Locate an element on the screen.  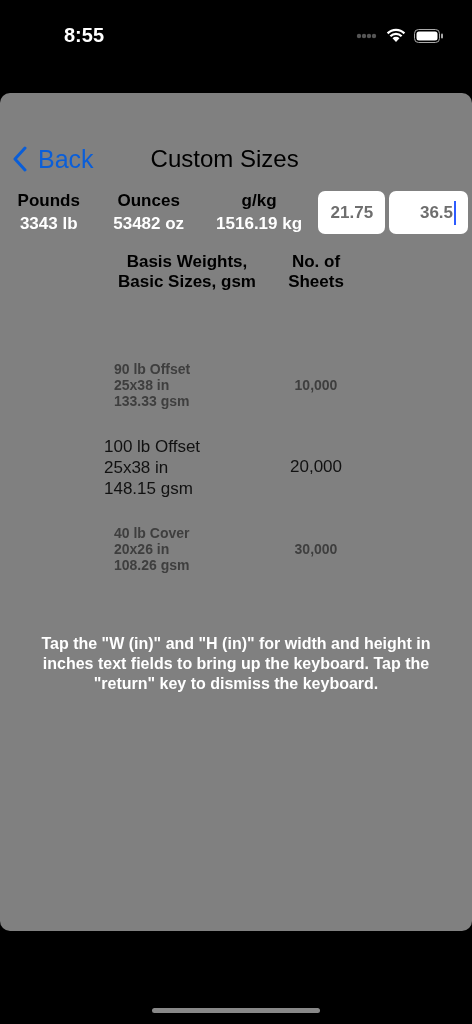
weight-value: 53482 oz is located at coordinates (149, 224).